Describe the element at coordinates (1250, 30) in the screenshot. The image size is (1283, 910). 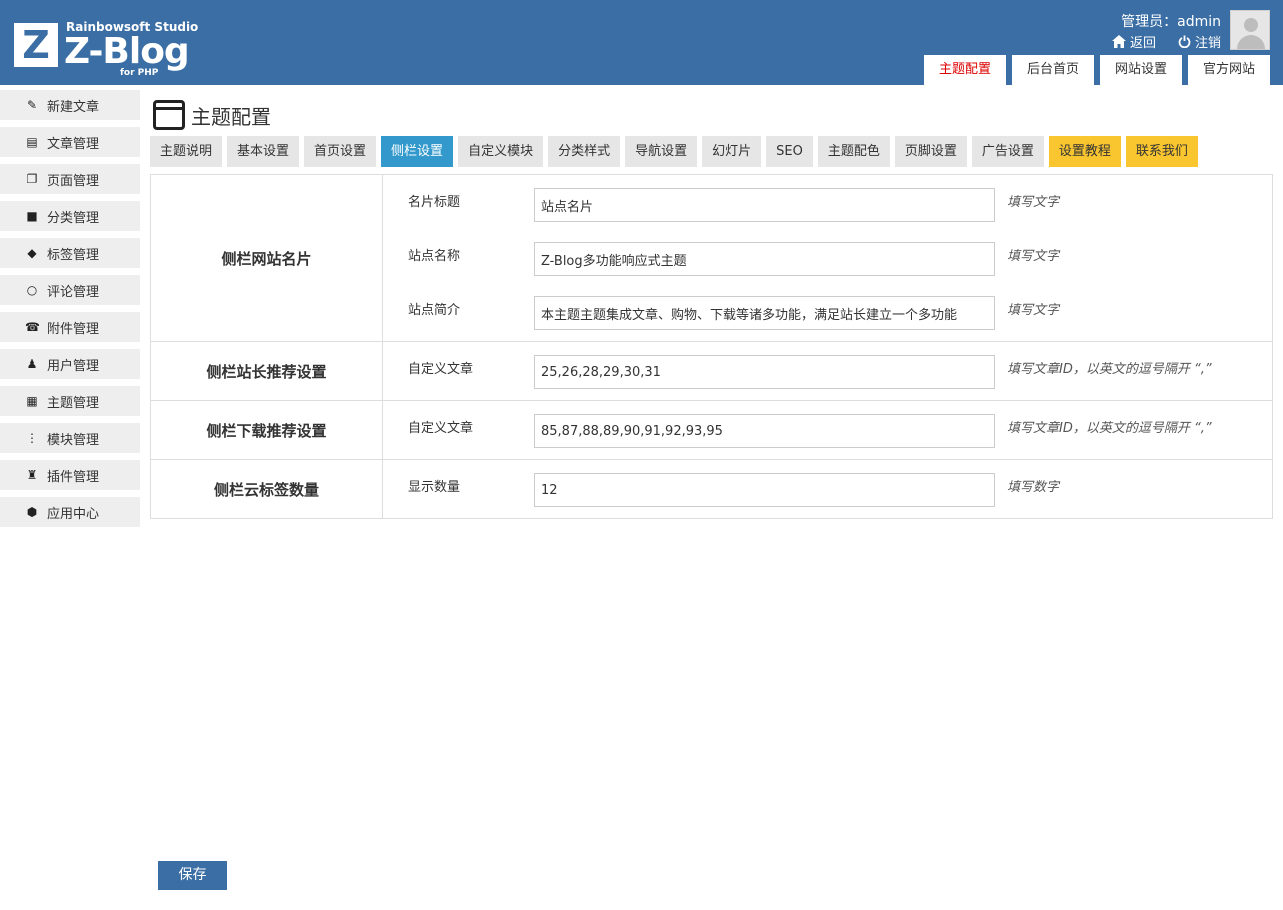
I see `avatar` at that location.